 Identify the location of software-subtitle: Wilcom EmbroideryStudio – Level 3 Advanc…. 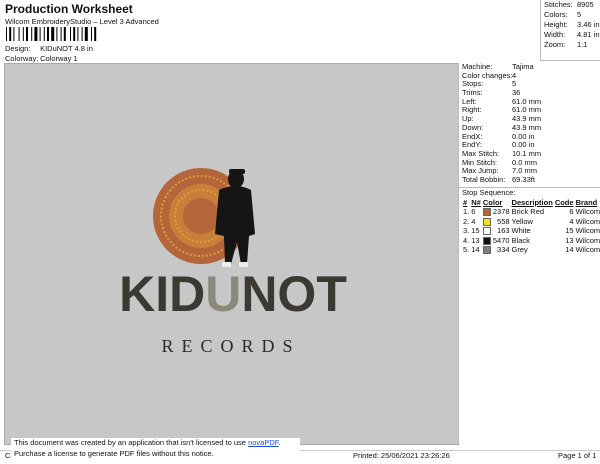
(82, 21).